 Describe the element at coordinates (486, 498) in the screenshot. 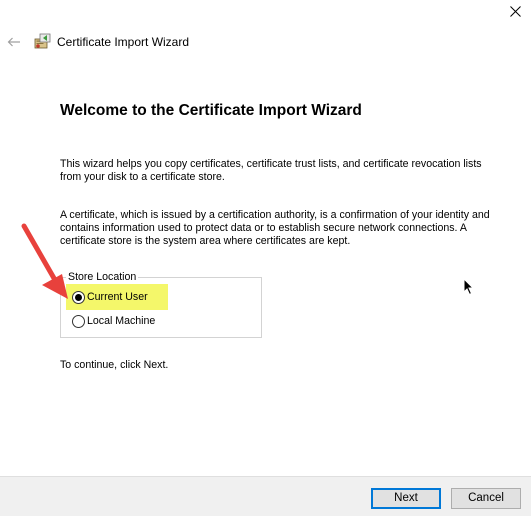

I see `cancel-button: Cancel` at that location.